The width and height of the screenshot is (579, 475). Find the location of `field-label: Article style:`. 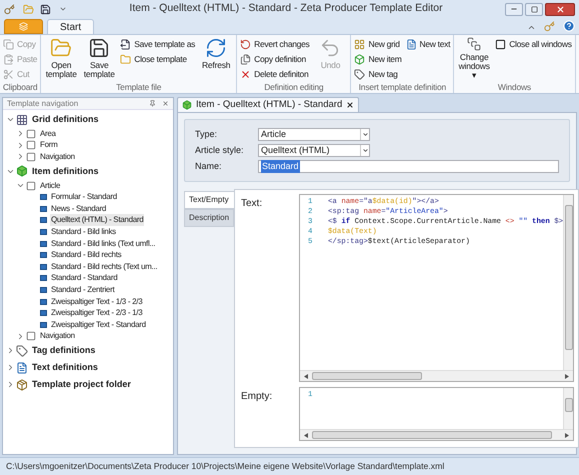

field-label: Article style: is located at coordinates (220, 150).